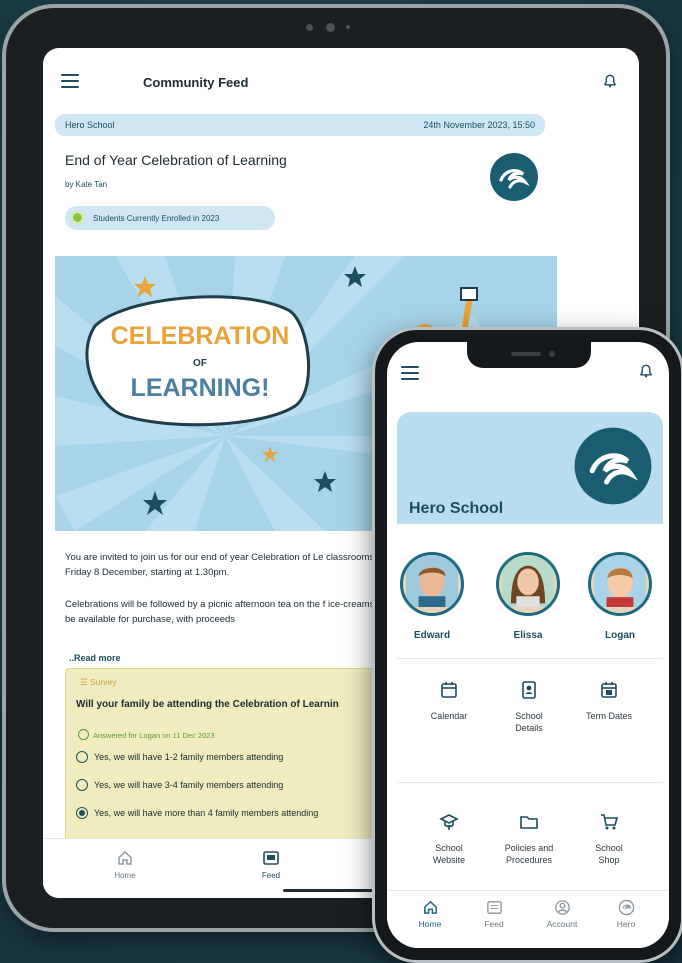 The image size is (682, 963). Describe the element at coordinates (626, 907) in the screenshot. I see `hero-icon` at that location.